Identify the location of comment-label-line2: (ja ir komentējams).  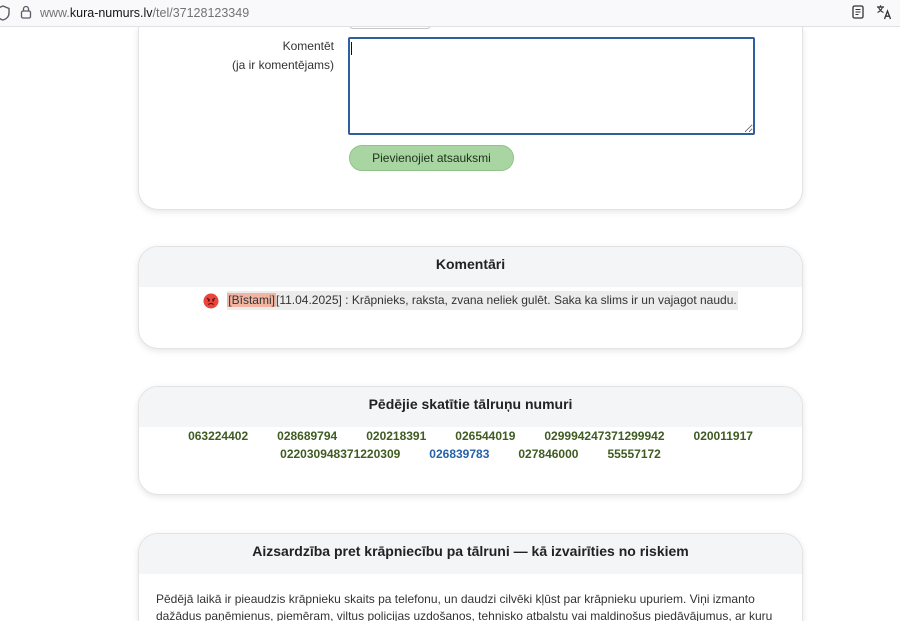
(282, 65).